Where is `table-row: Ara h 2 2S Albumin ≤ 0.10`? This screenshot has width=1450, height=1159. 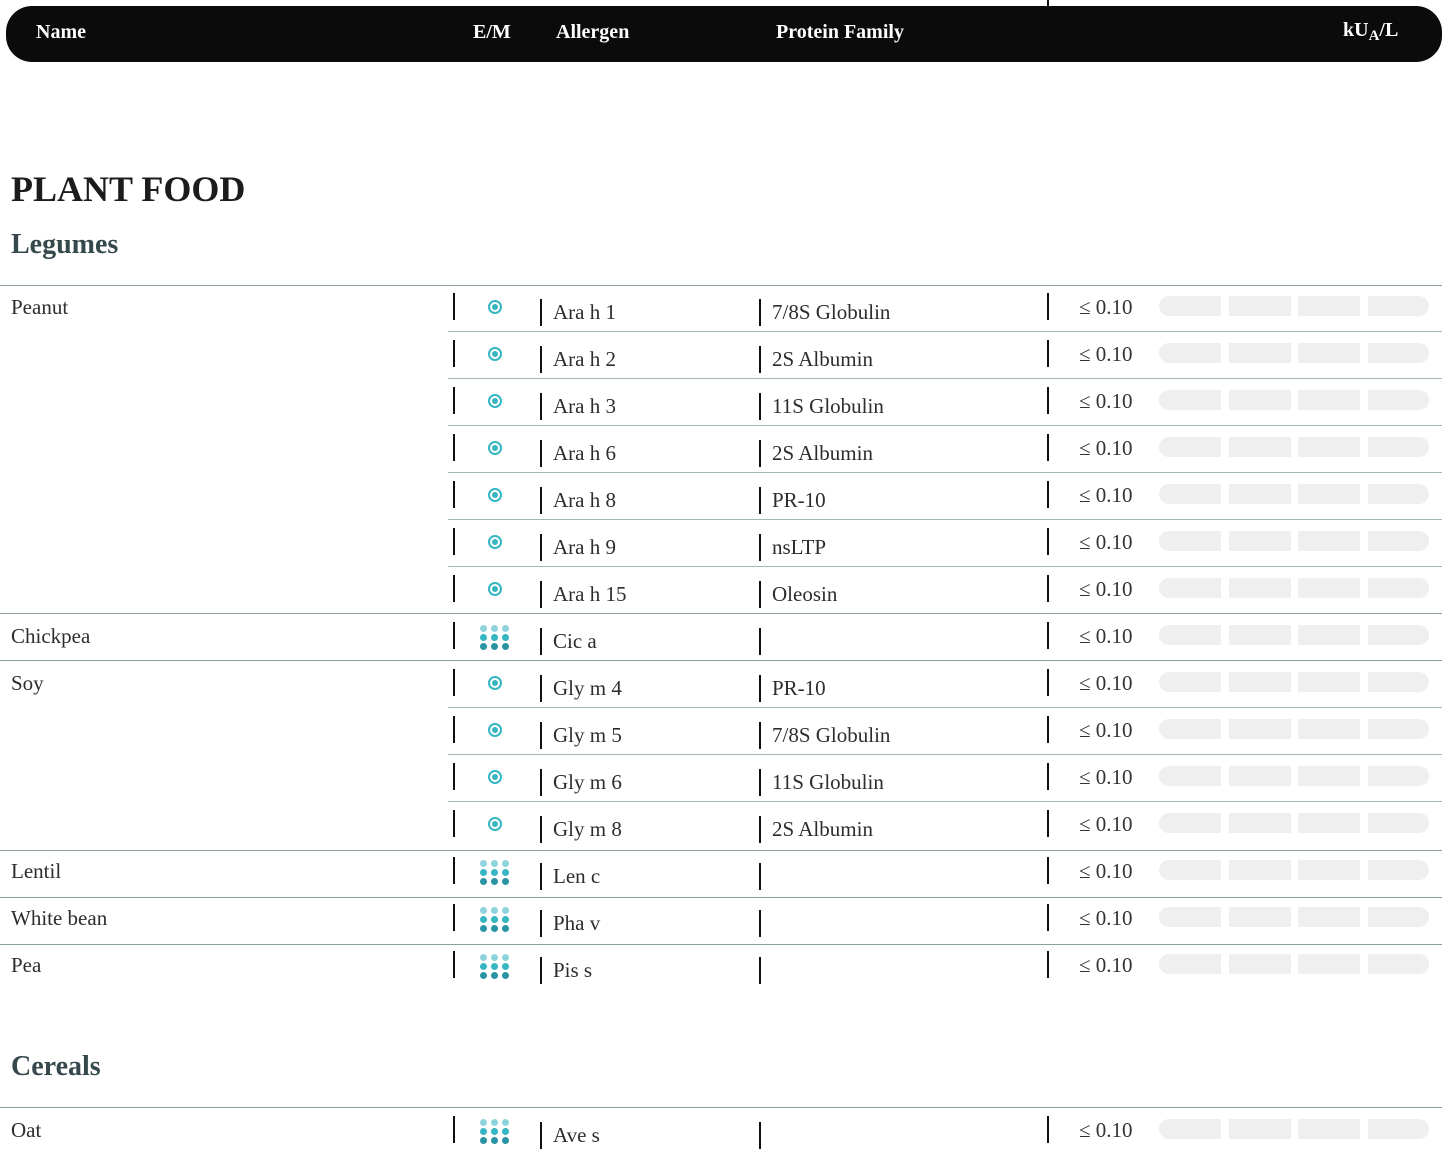
table-row: Ara h 2 2S Albumin ≤ 0.10 is located at coordinates (721, 361).